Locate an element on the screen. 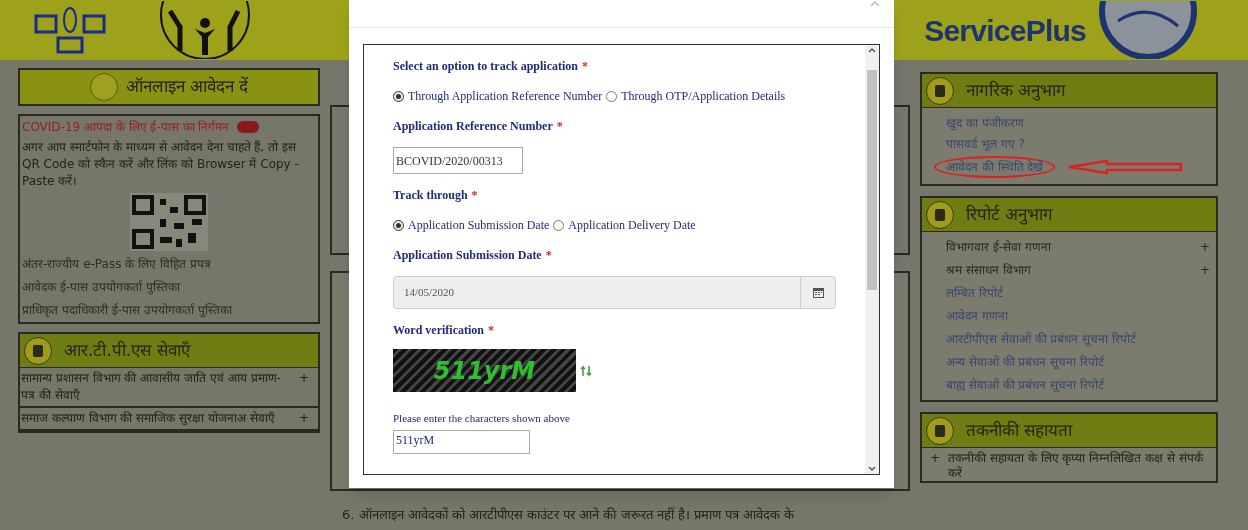  notice-text: अगर आप स्मार्टफोन के माध्यम से आवेदन देना चाहते हैं, तो इस QR Code को स्कैन करें और लिंक को Browser में Copy - Paste करें। is located at coordinates (161, 164).